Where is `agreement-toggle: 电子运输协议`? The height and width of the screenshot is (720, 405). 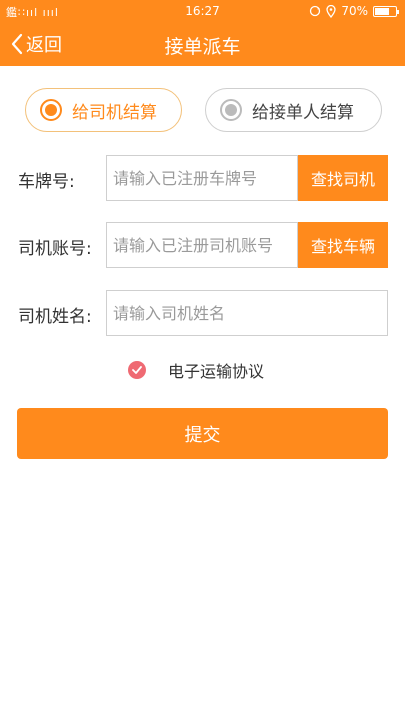 agreement-toggle: 电子运输协议 is located at coordinates (196, 370).